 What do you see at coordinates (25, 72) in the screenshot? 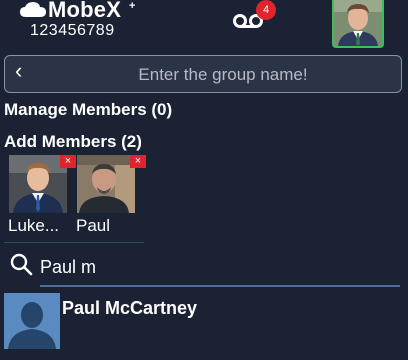
I see `back-button: ‹` at bounding box center [25, 72].